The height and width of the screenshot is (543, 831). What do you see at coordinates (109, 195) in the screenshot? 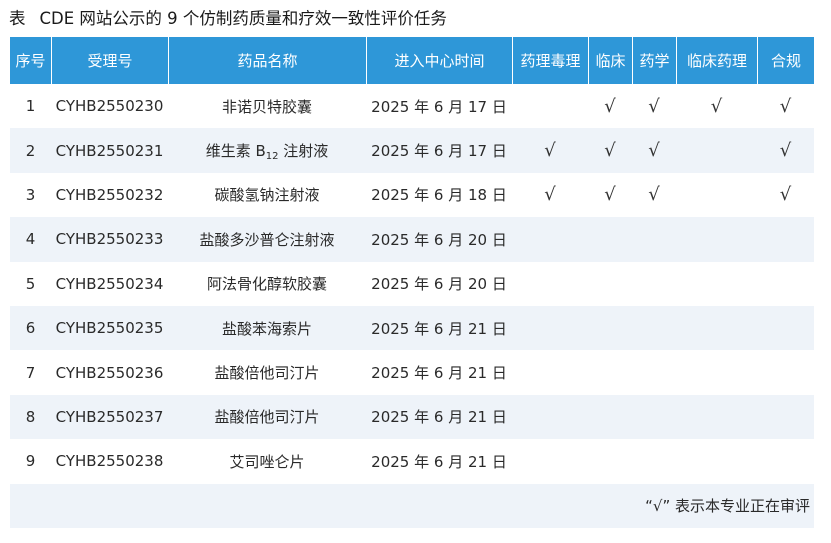
I see `cell-accept-no: CYHB2550232` at bounding box center [109, 195].